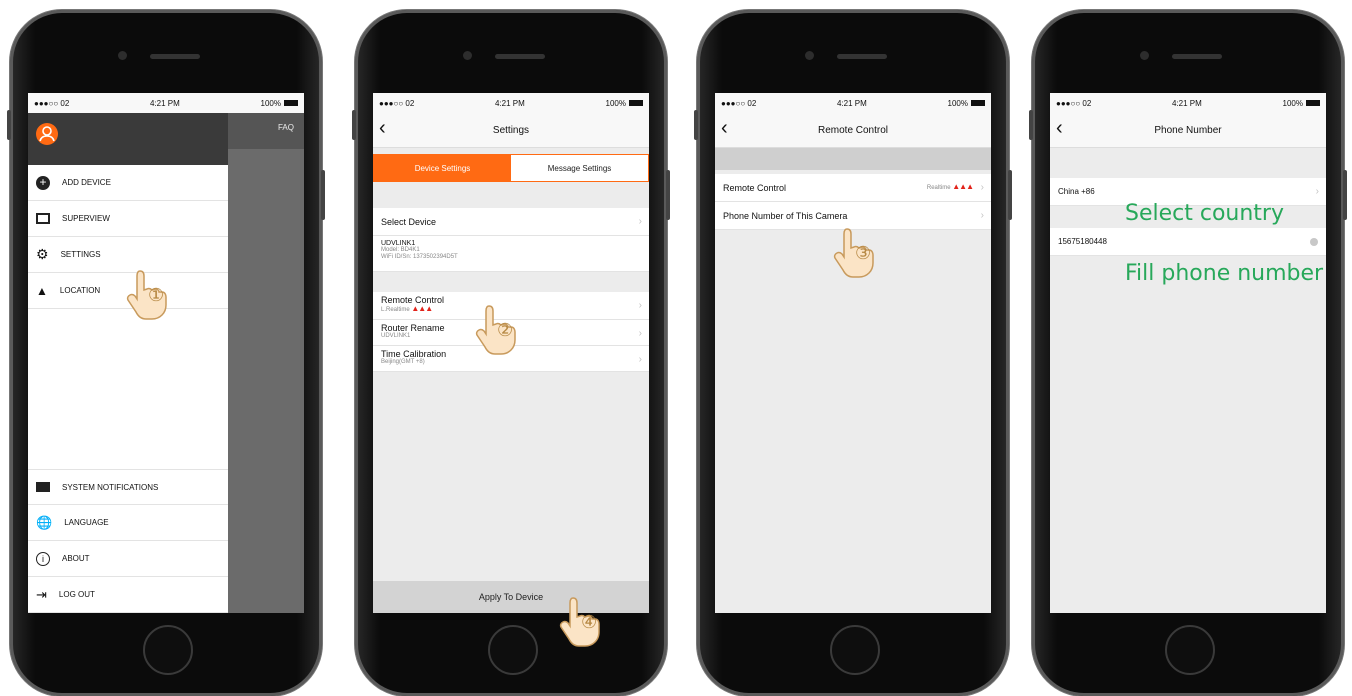  I want to click on content-overlay: FAQ, so click(266, 363).